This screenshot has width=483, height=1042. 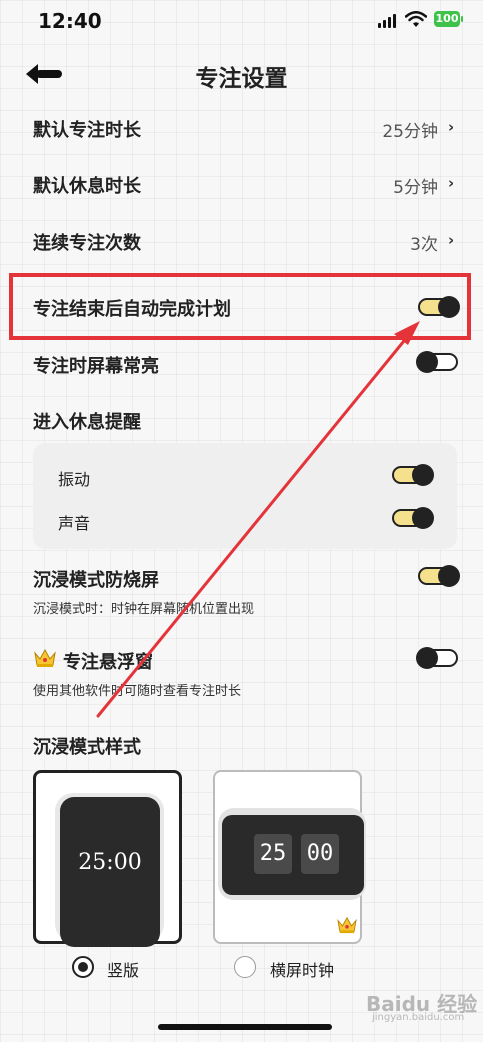 I want to click on screen-on-toggle, so click(x=437, y=362).